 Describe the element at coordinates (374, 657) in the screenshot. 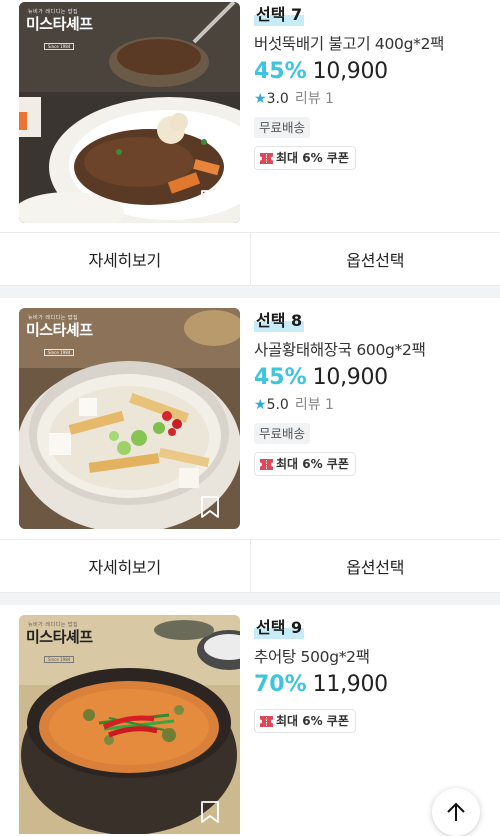

I see `product-title: 추어탕 500g*2팩` at that location.